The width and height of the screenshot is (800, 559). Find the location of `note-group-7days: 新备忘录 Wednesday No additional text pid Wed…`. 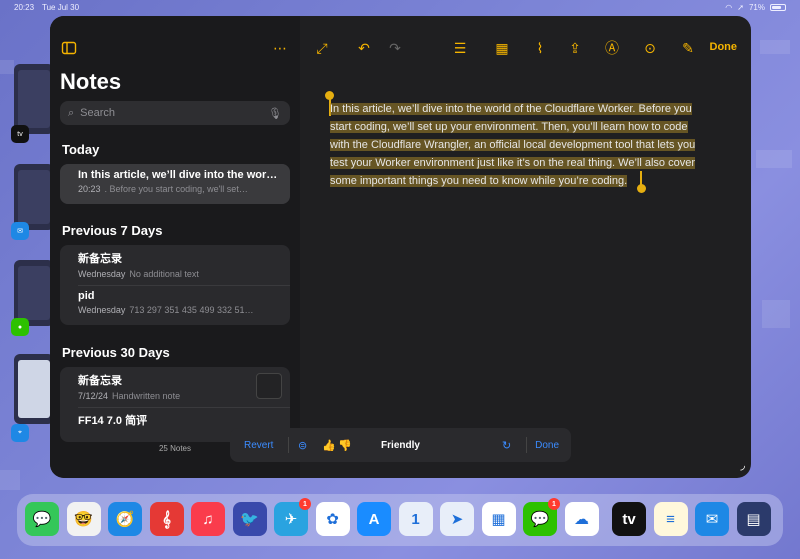

note-group-7days: 新备忘录 Wednesday No additional text pid Wed… is located at coordinates (175, 285).